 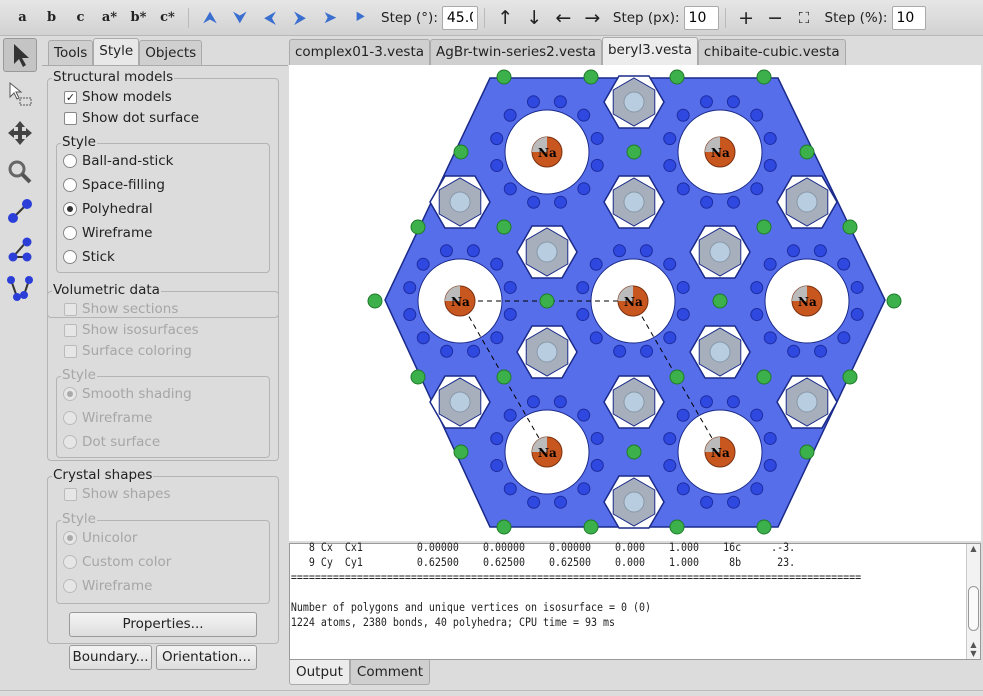 I want to click on group-title: Crystal shapes, so click(x=103, y=475).